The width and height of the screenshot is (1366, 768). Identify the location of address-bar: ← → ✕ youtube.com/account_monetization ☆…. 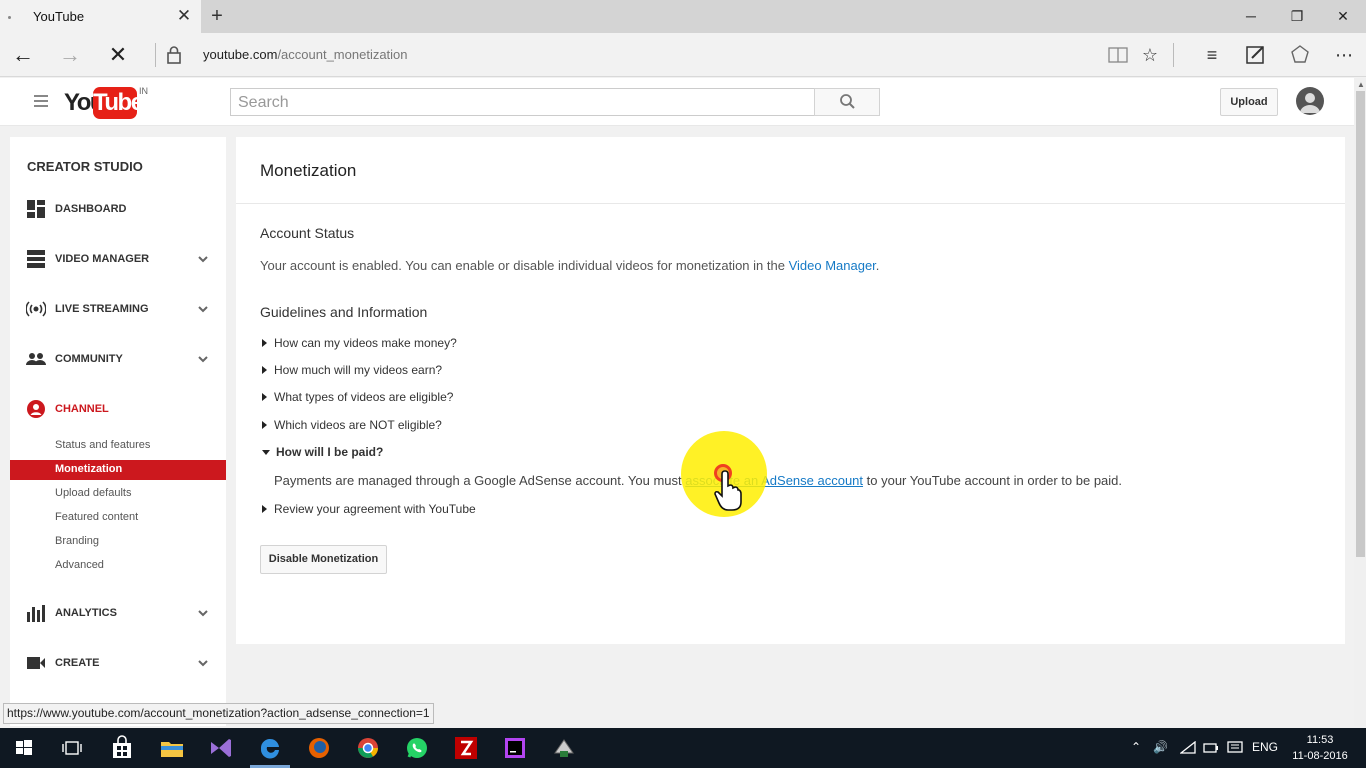
(683, 55).